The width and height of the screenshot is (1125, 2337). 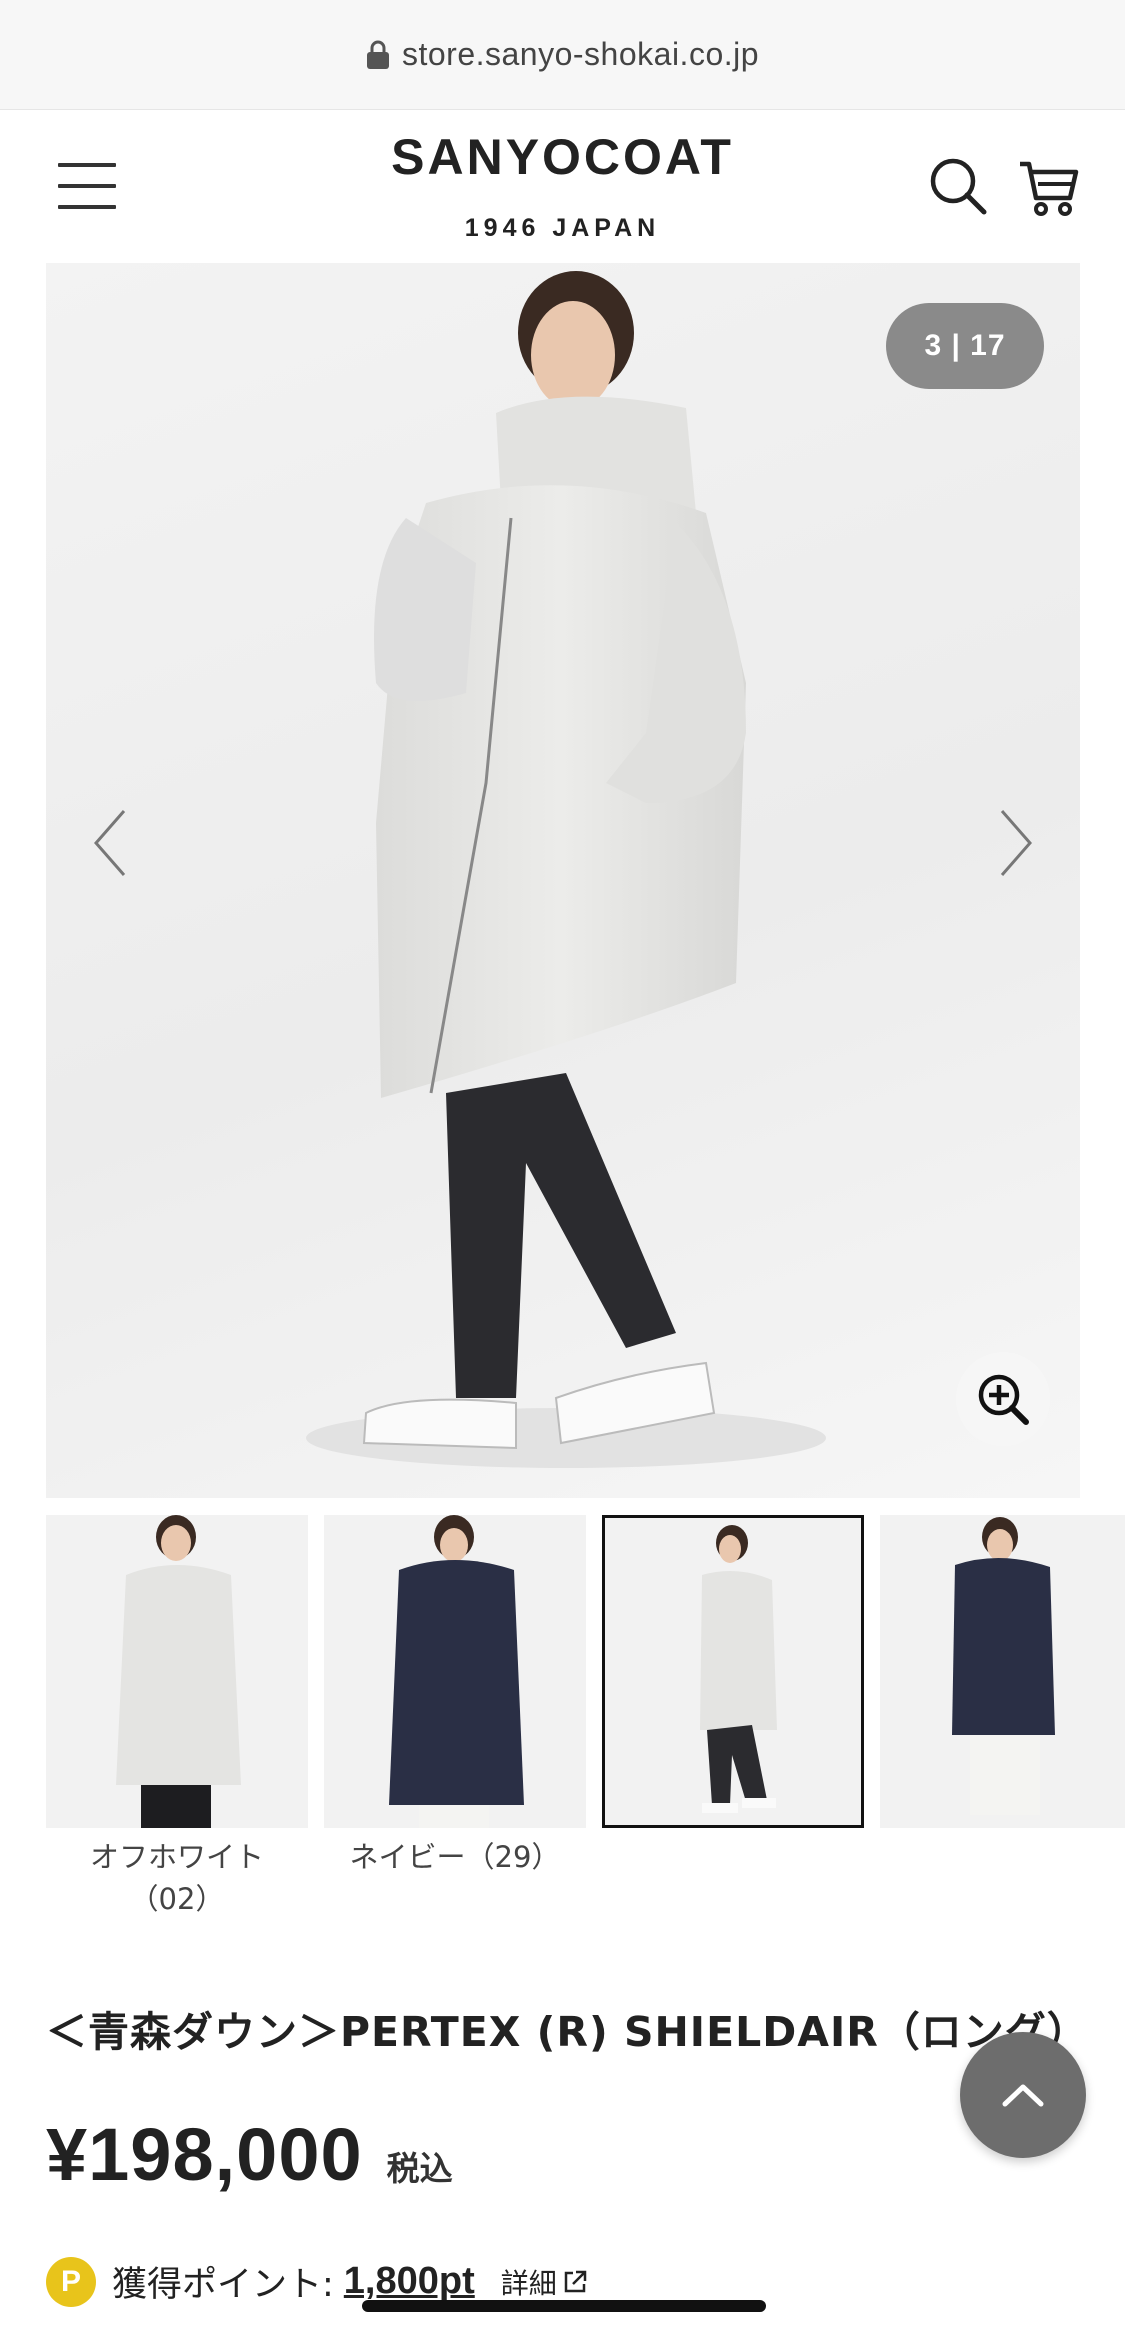 I want to click on browser-url-bar: store.sanyo-shokai.co.jp, so click(x=562, y=55).